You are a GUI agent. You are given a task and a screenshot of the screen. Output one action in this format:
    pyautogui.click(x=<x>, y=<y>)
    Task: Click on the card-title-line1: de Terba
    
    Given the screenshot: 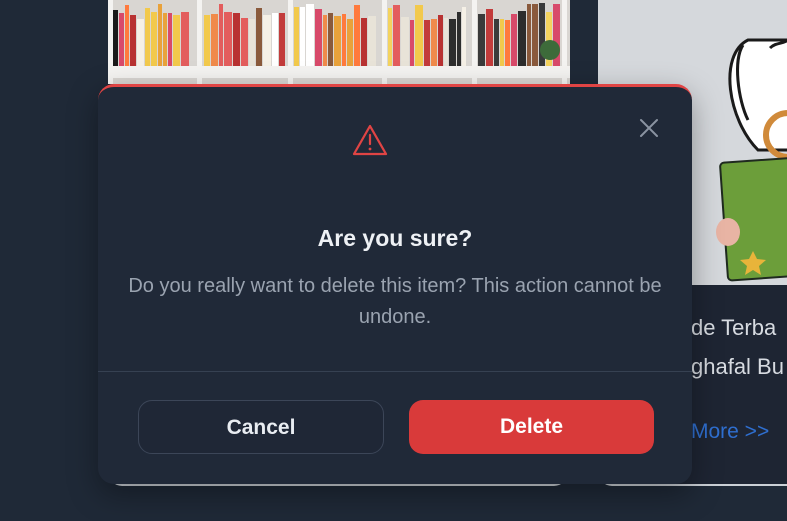 What is the action you would take?
    pyautogui.click(x=734, y=327)
    